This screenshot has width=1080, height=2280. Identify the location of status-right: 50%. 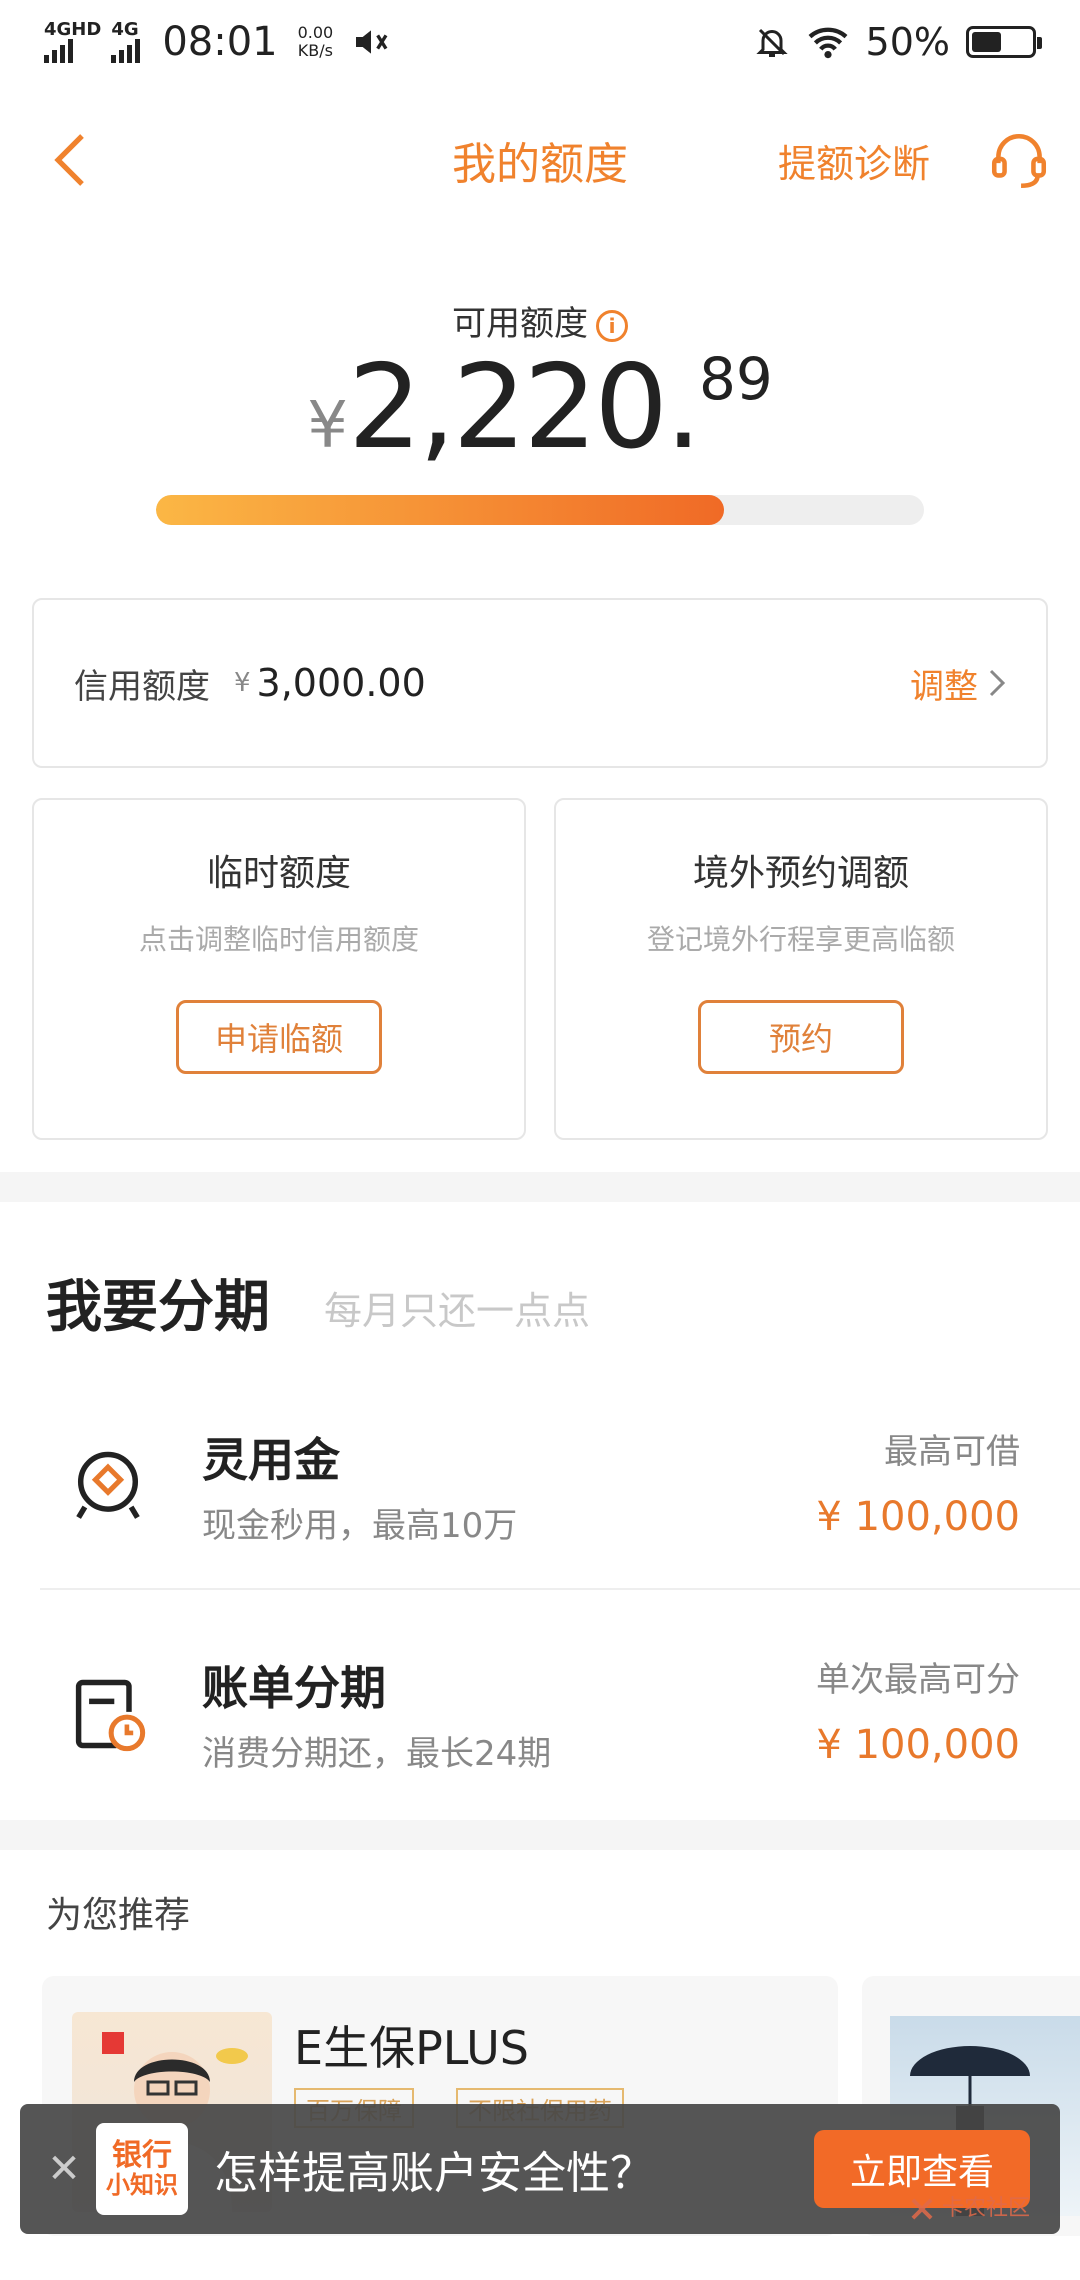
(898, 42).